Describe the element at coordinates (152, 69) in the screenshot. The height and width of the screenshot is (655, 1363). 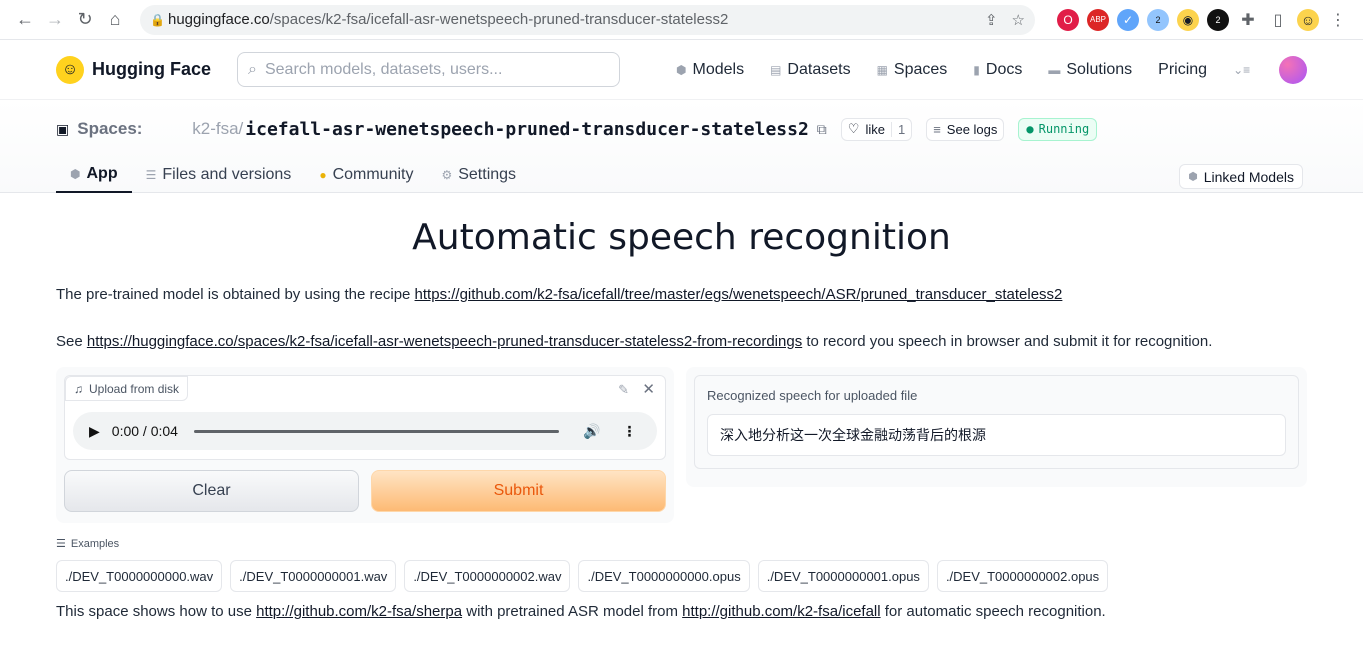
I see `brand-name: Hugging Face` at that location.